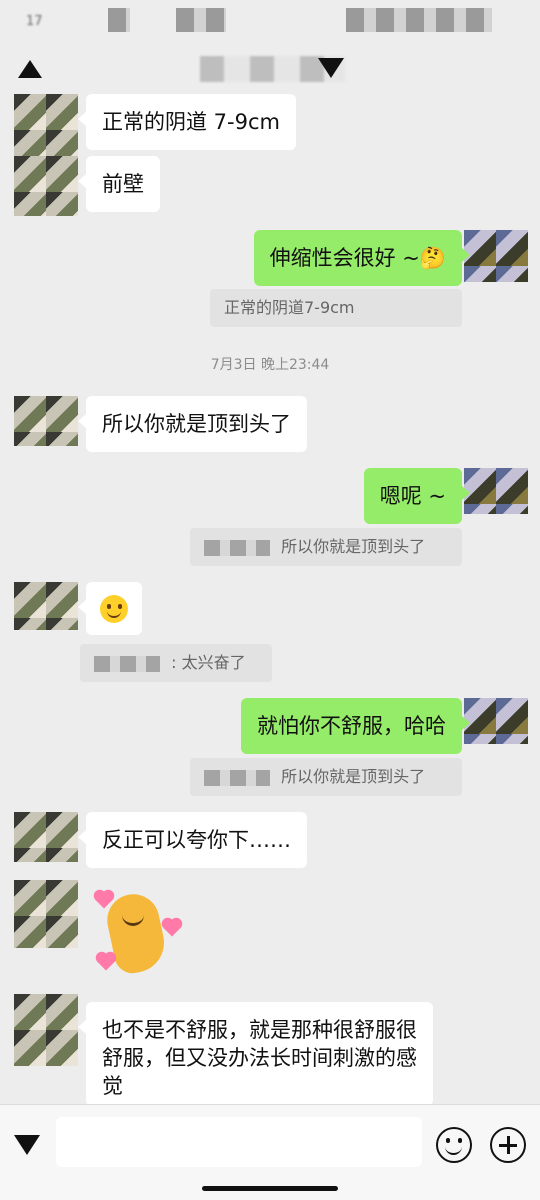 The height and width of the screenshot is (1200, 540). Describe the element at coordinates (119, 184) in the screenshot. I see `message-bubble: 前壁` at that location.